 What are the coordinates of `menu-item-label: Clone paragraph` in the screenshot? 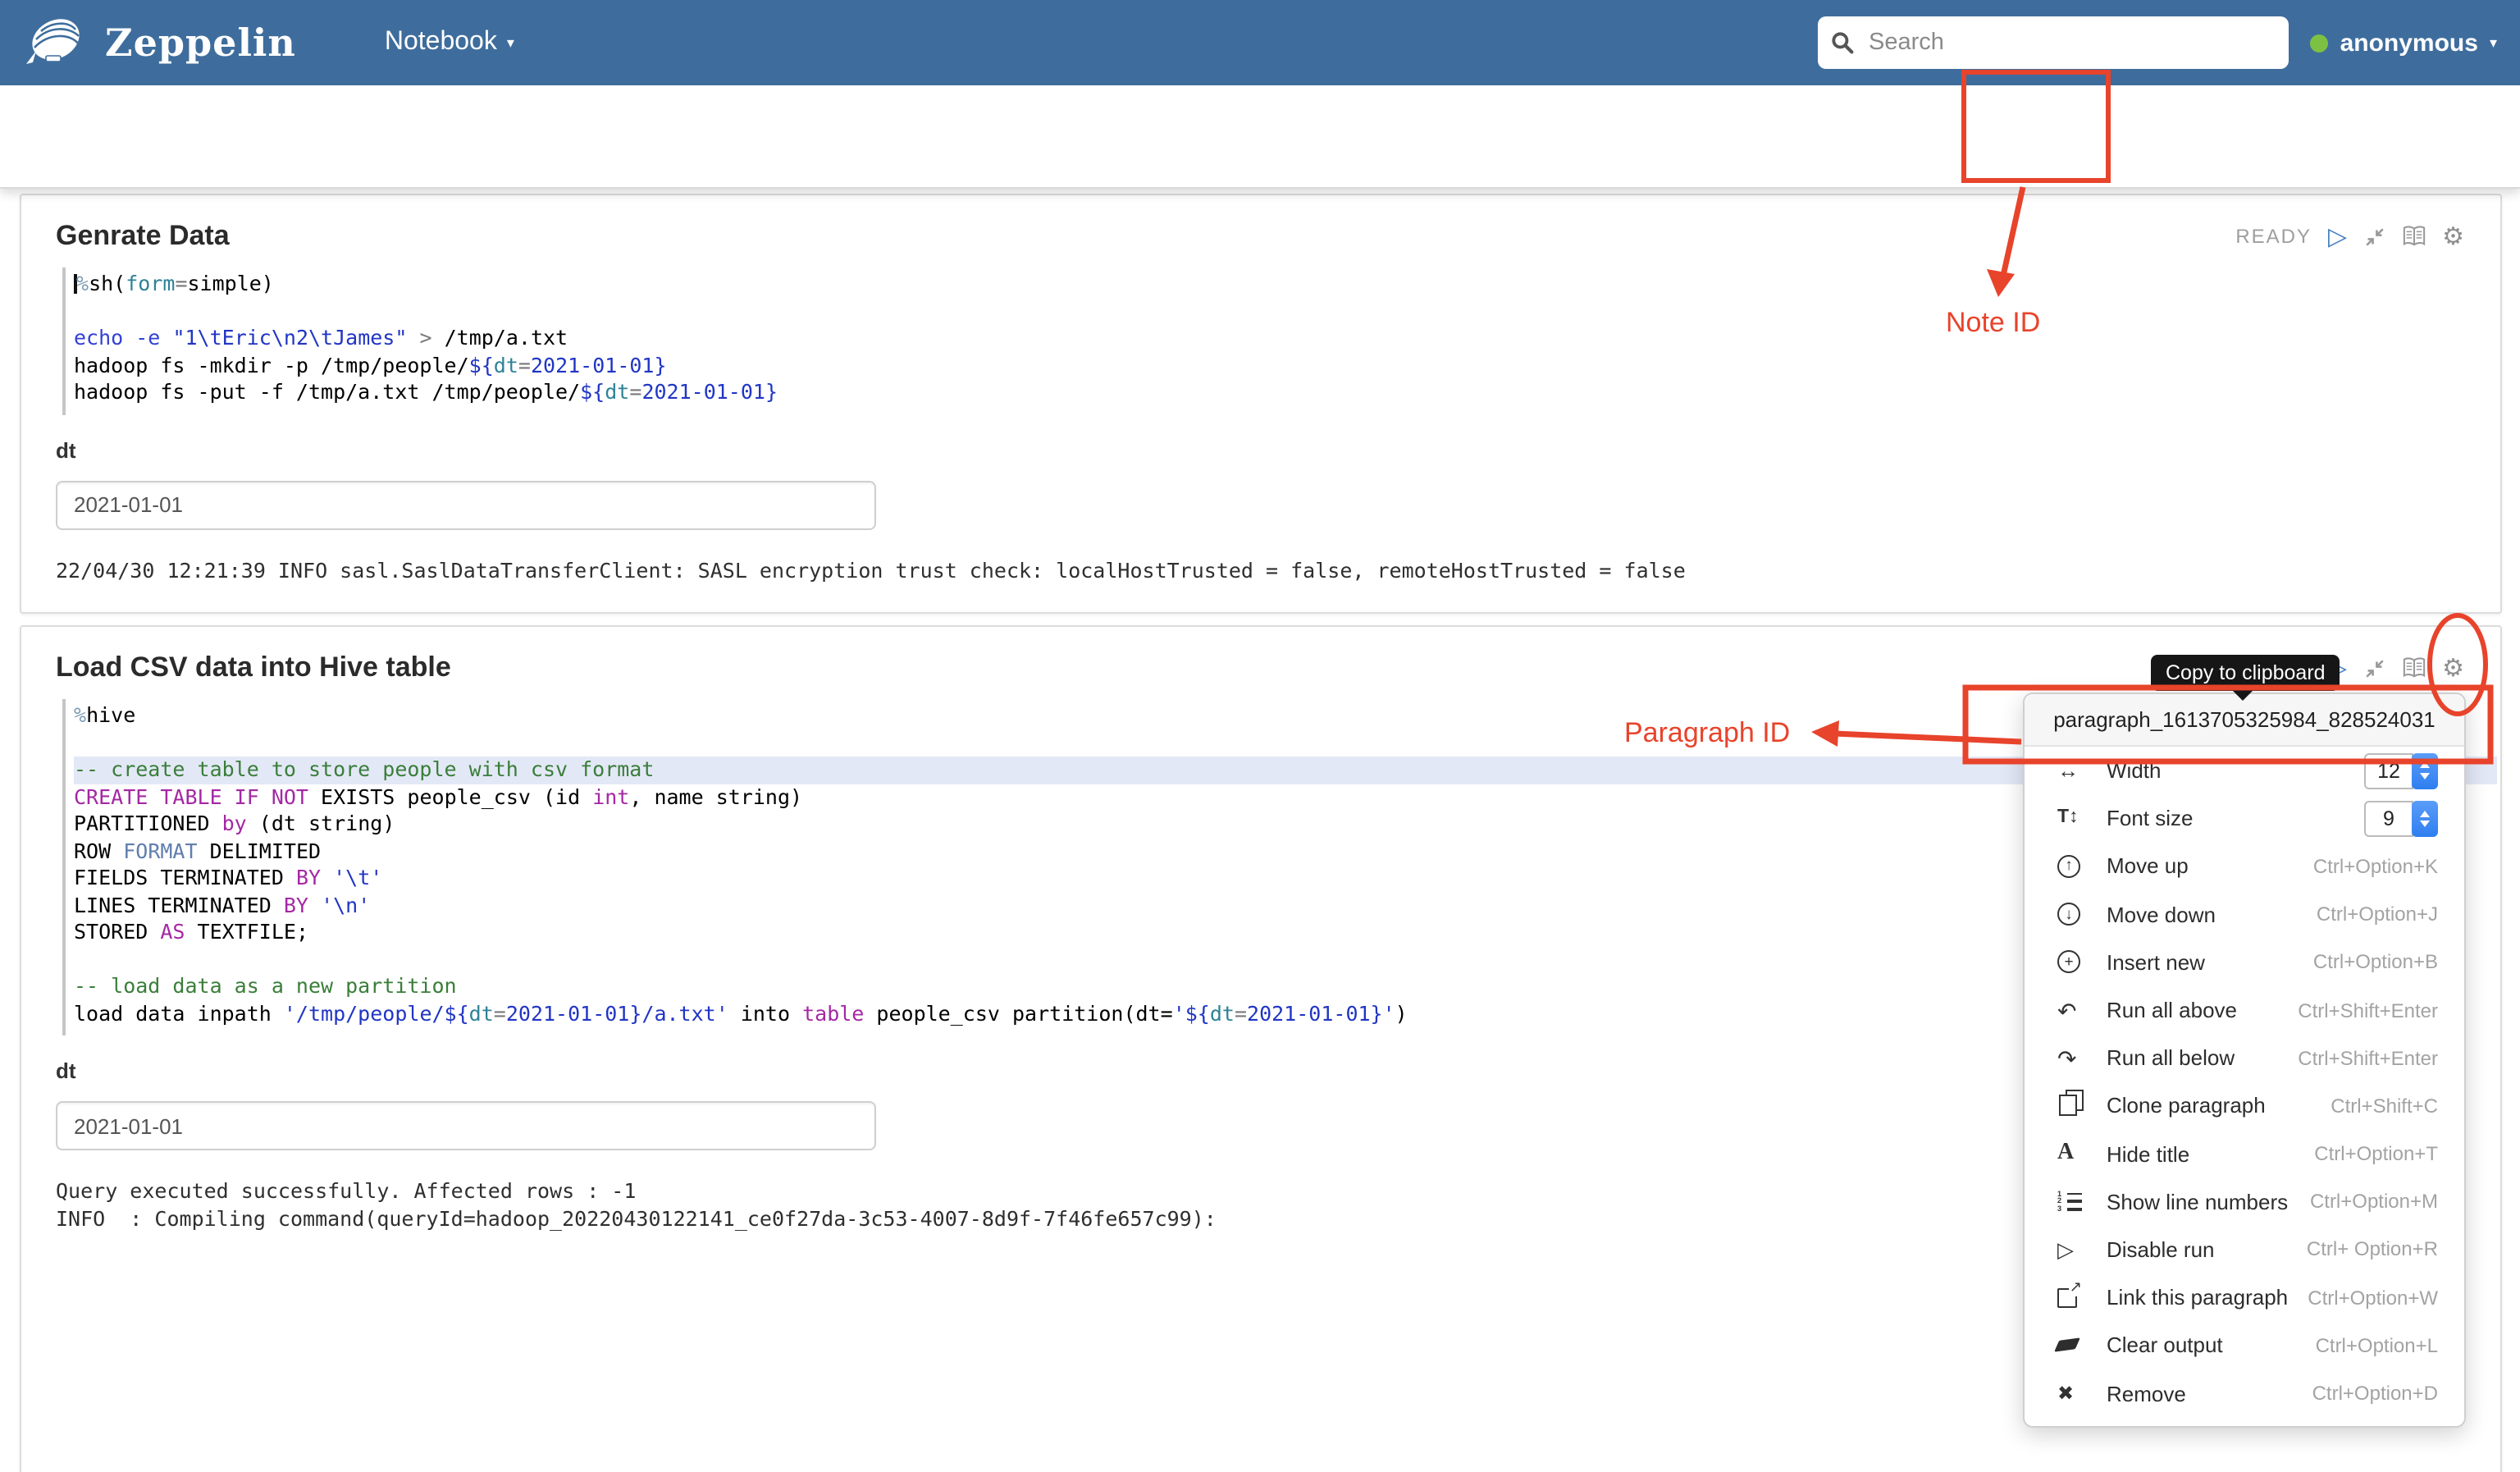 It's located at (2187, 1105).